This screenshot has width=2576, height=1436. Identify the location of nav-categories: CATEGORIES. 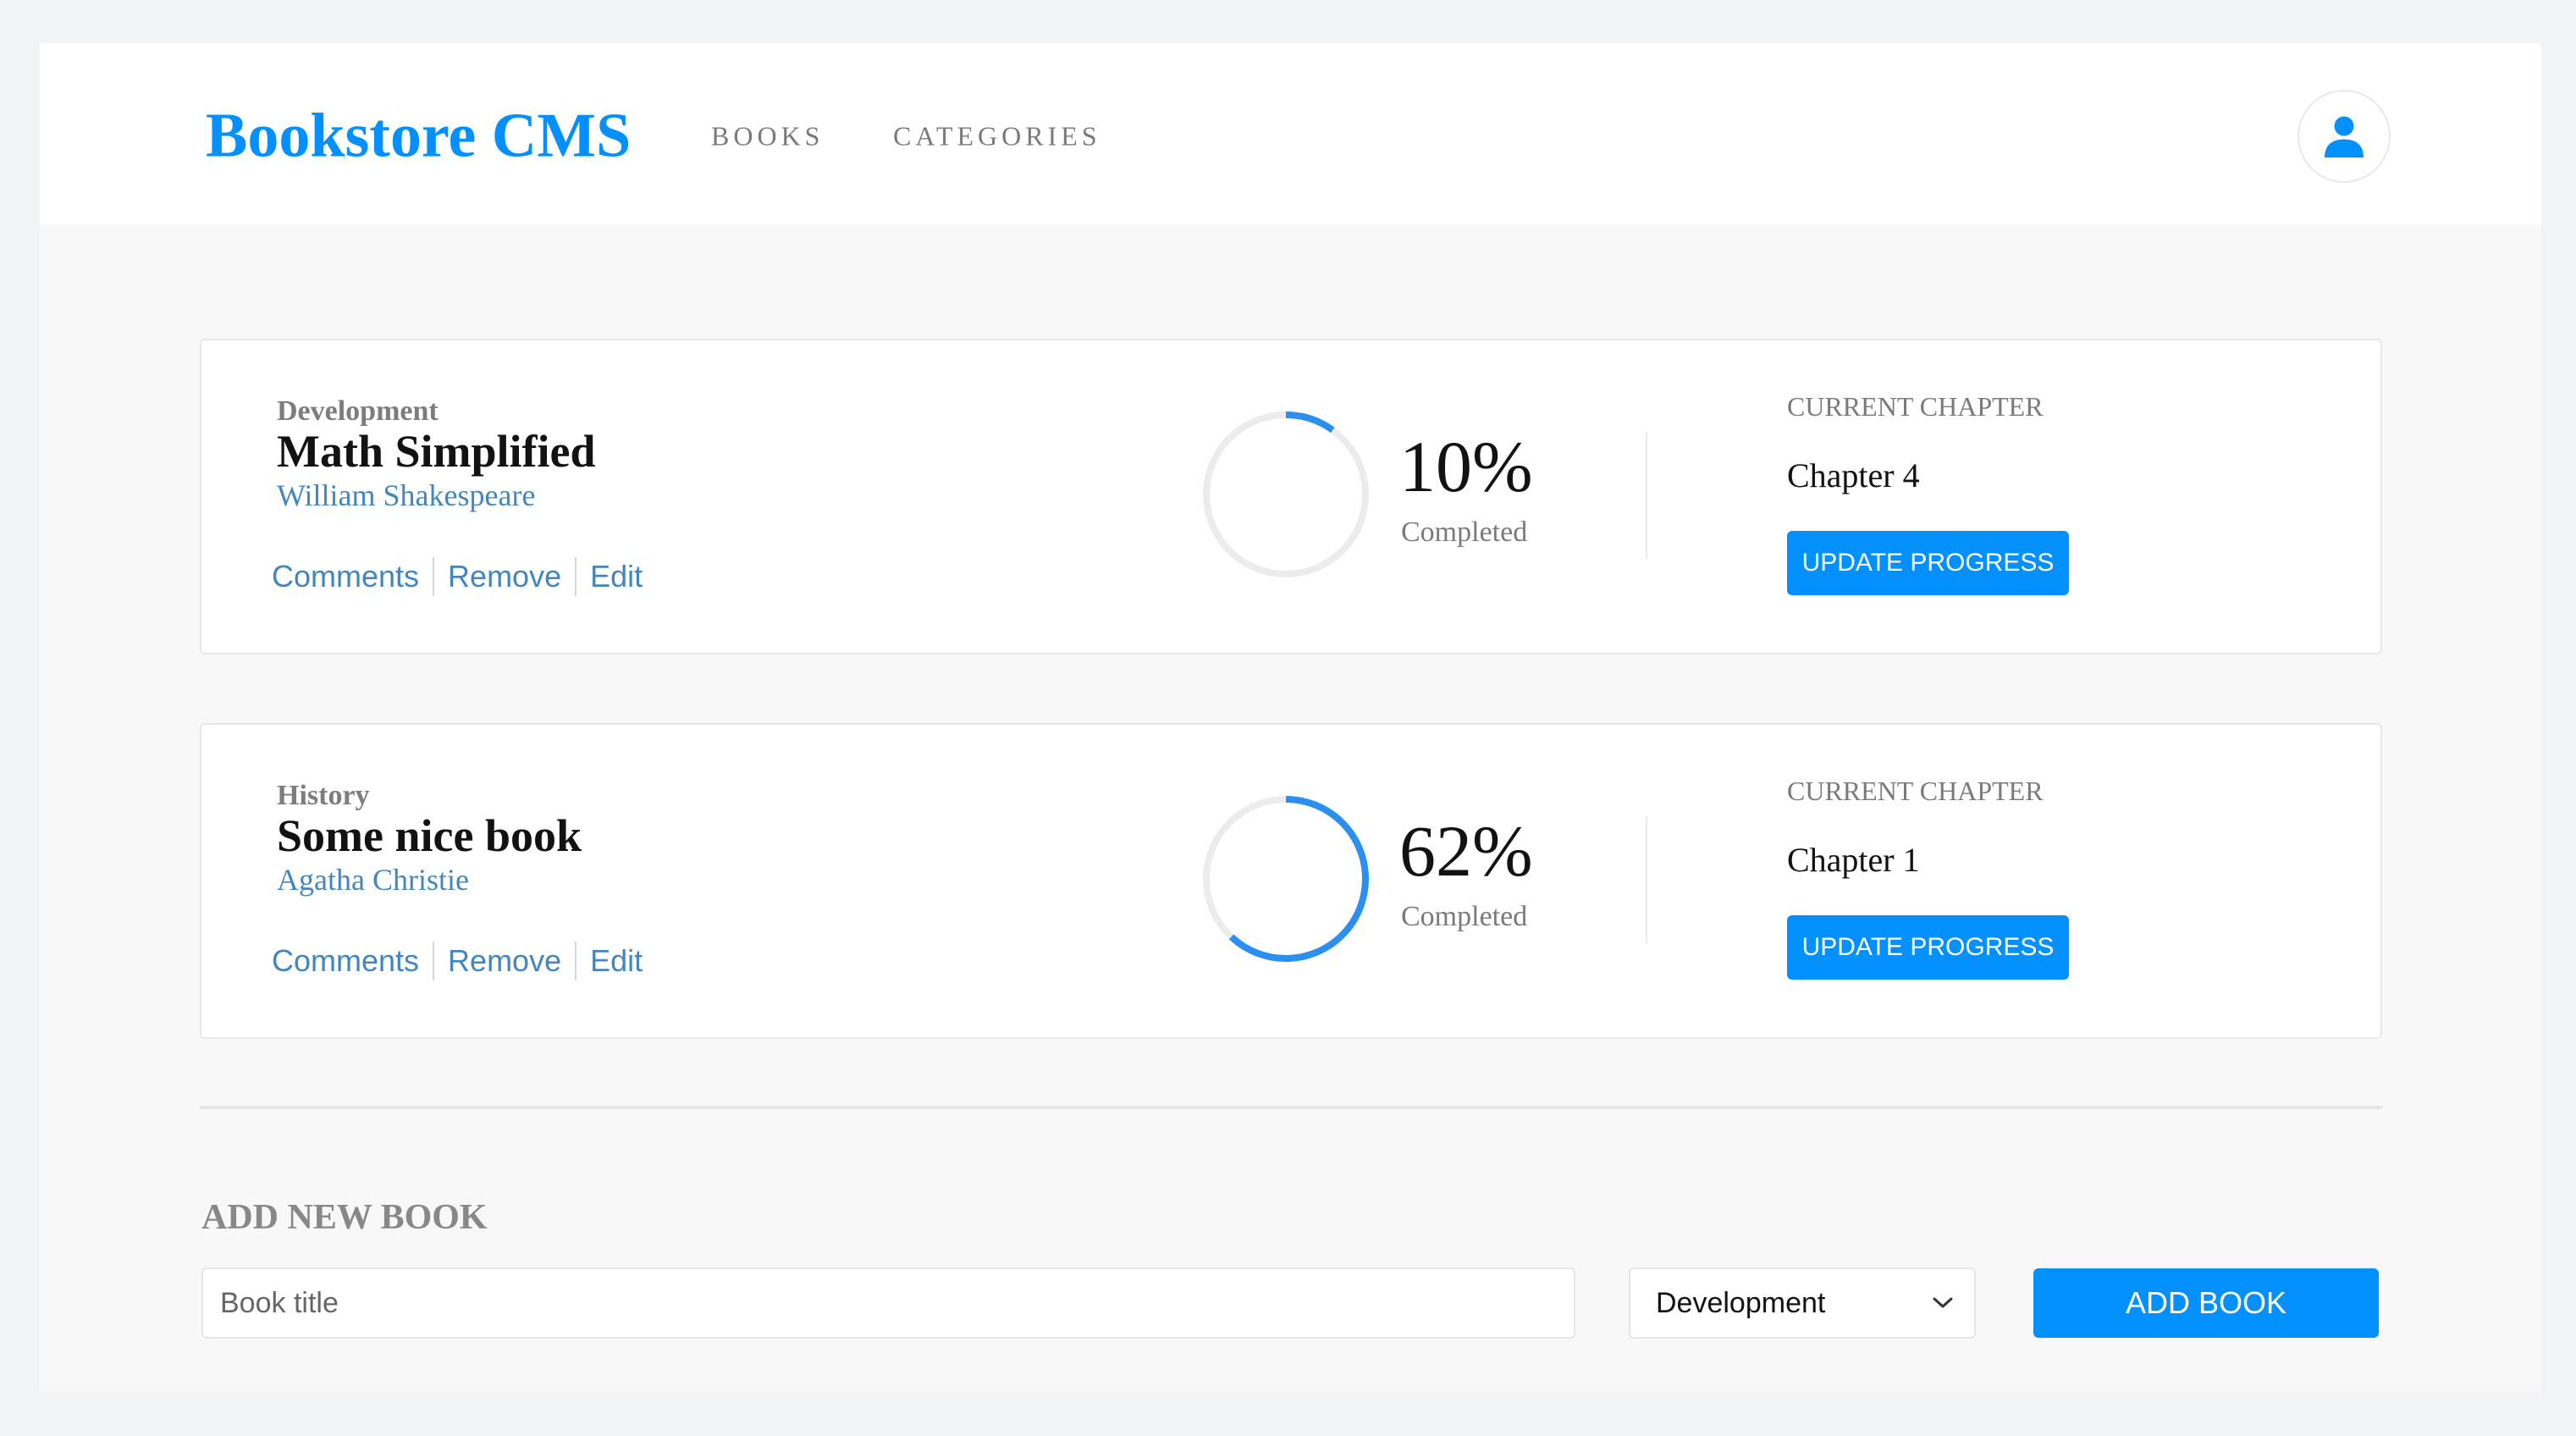
(997, 136).